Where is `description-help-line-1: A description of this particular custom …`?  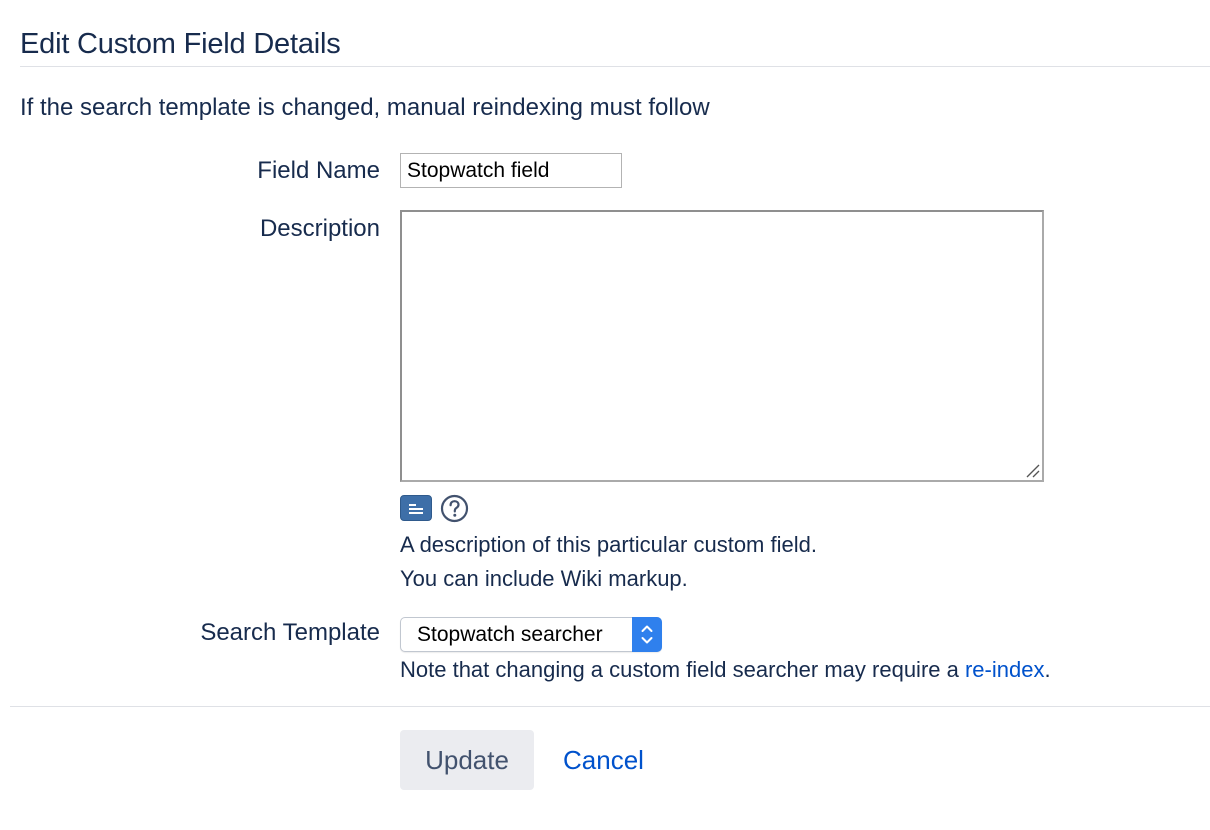
description-help-line-1: A description of this particular custom … is located at coordinates (608, 544).